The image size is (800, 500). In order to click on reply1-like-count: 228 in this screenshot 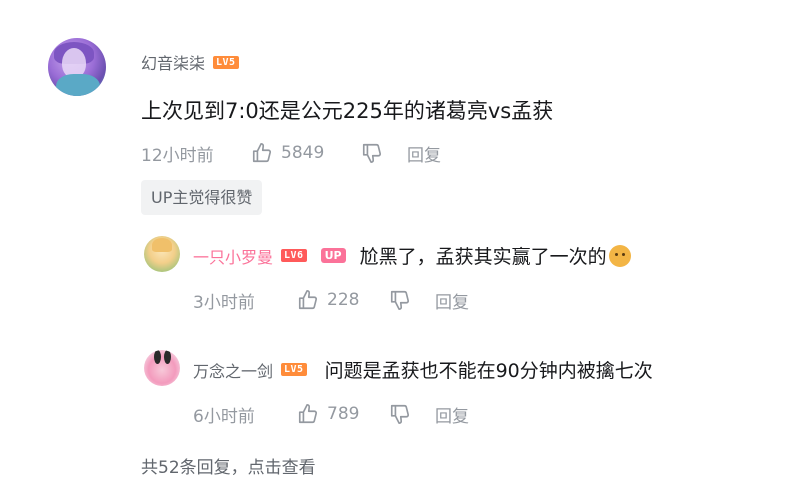, I will do `click(343, 300)`.